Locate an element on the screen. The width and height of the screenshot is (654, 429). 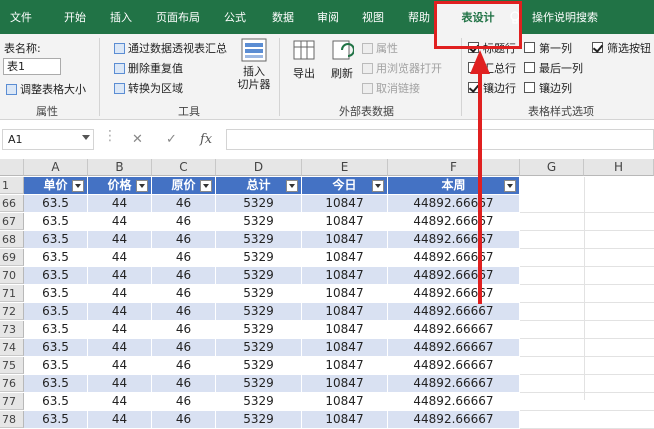
annotation-arrow-head is located at coordinates (480, 62).